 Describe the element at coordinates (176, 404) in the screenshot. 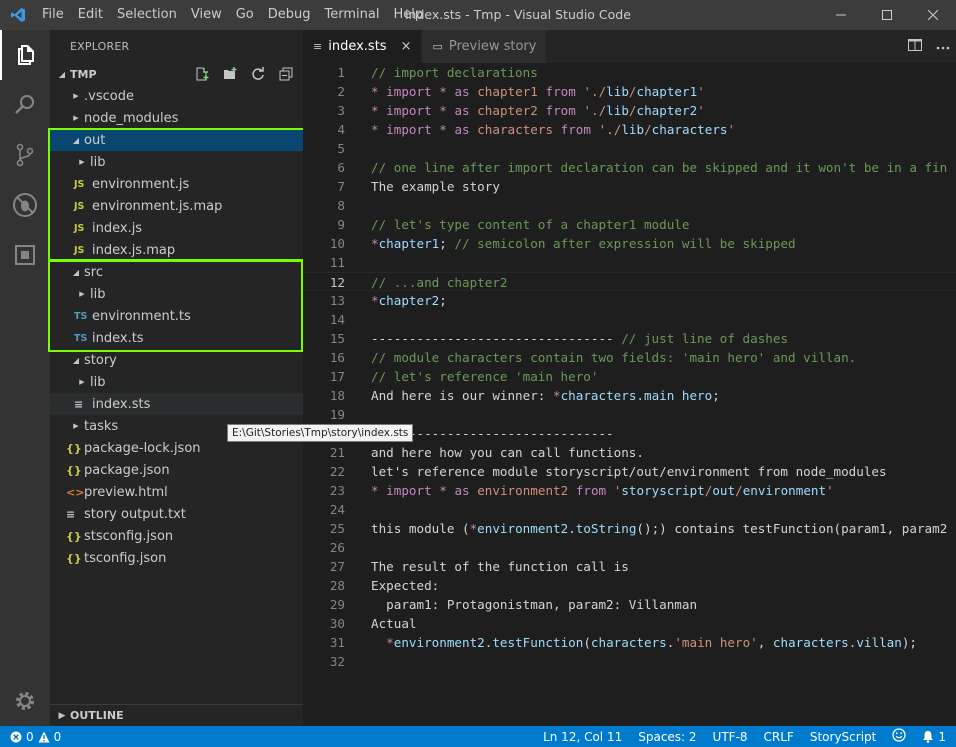

I see `tree-file-item: ≡ index.sts` at that location.